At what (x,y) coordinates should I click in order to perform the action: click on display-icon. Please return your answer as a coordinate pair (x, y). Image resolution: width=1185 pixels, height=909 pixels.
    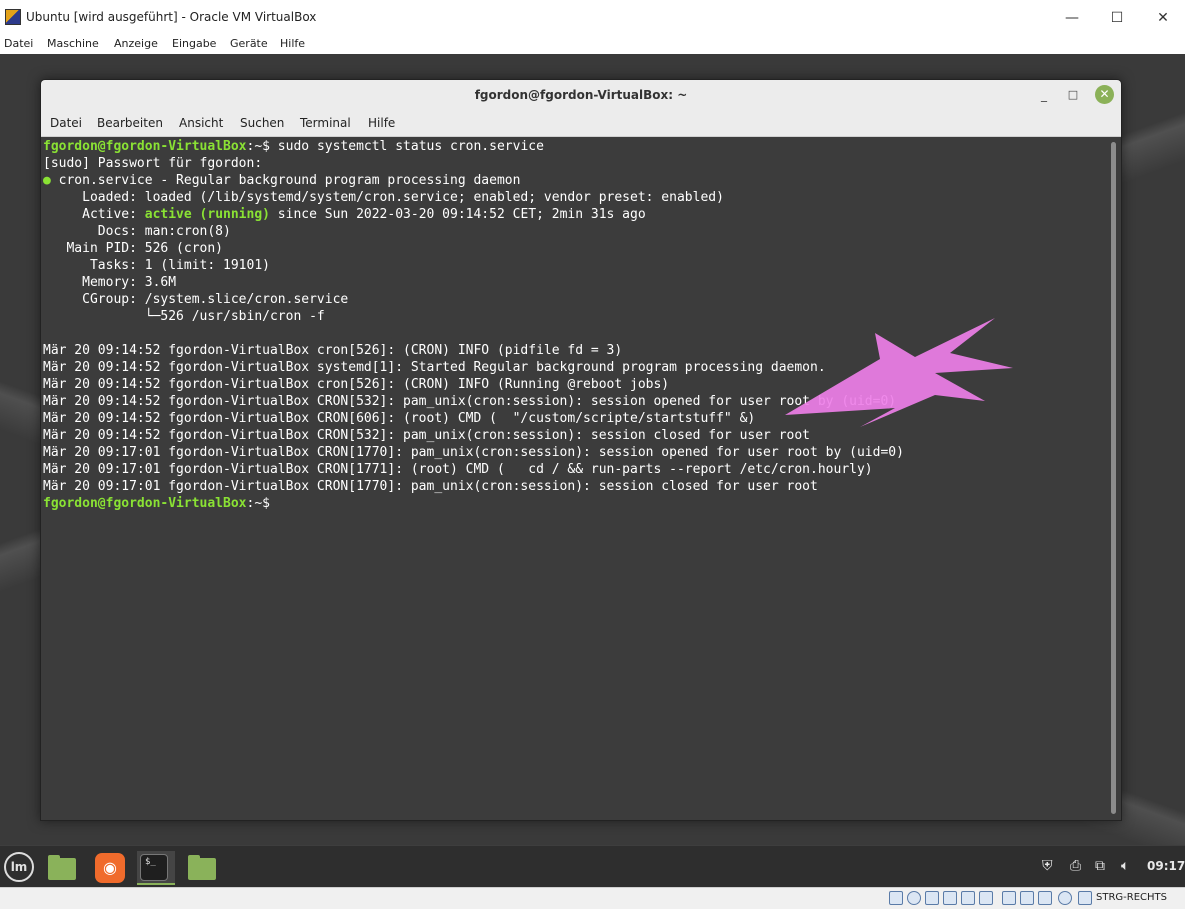
    Looking at the image, I should click on (1009, 898).